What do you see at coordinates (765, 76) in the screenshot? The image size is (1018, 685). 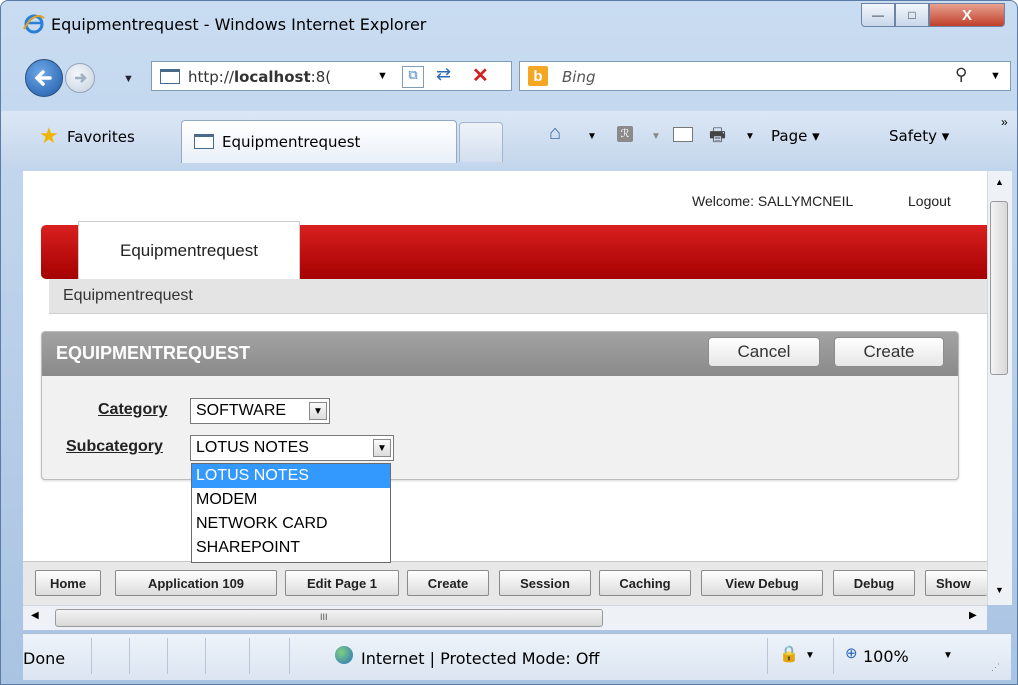 I see `search-bar: b Bing ⚲ ▼` at bounding box center [765, 76].